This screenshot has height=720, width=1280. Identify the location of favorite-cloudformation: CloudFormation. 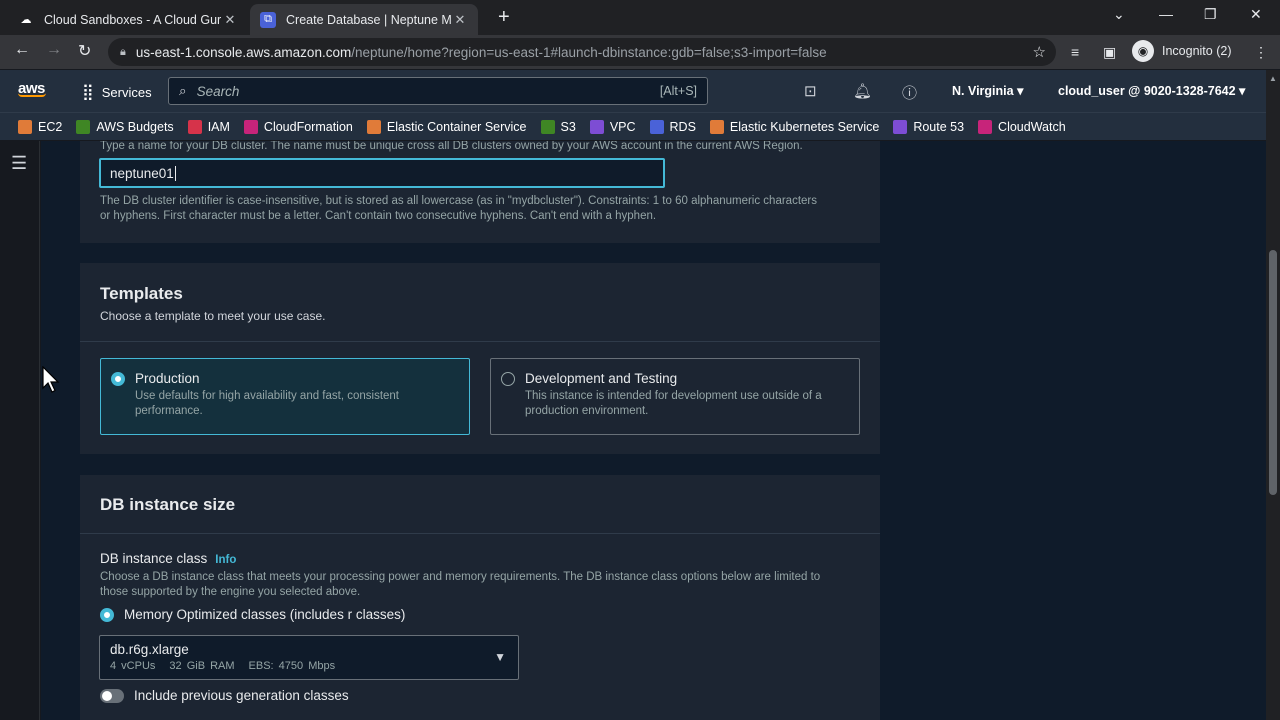
(298, 126).